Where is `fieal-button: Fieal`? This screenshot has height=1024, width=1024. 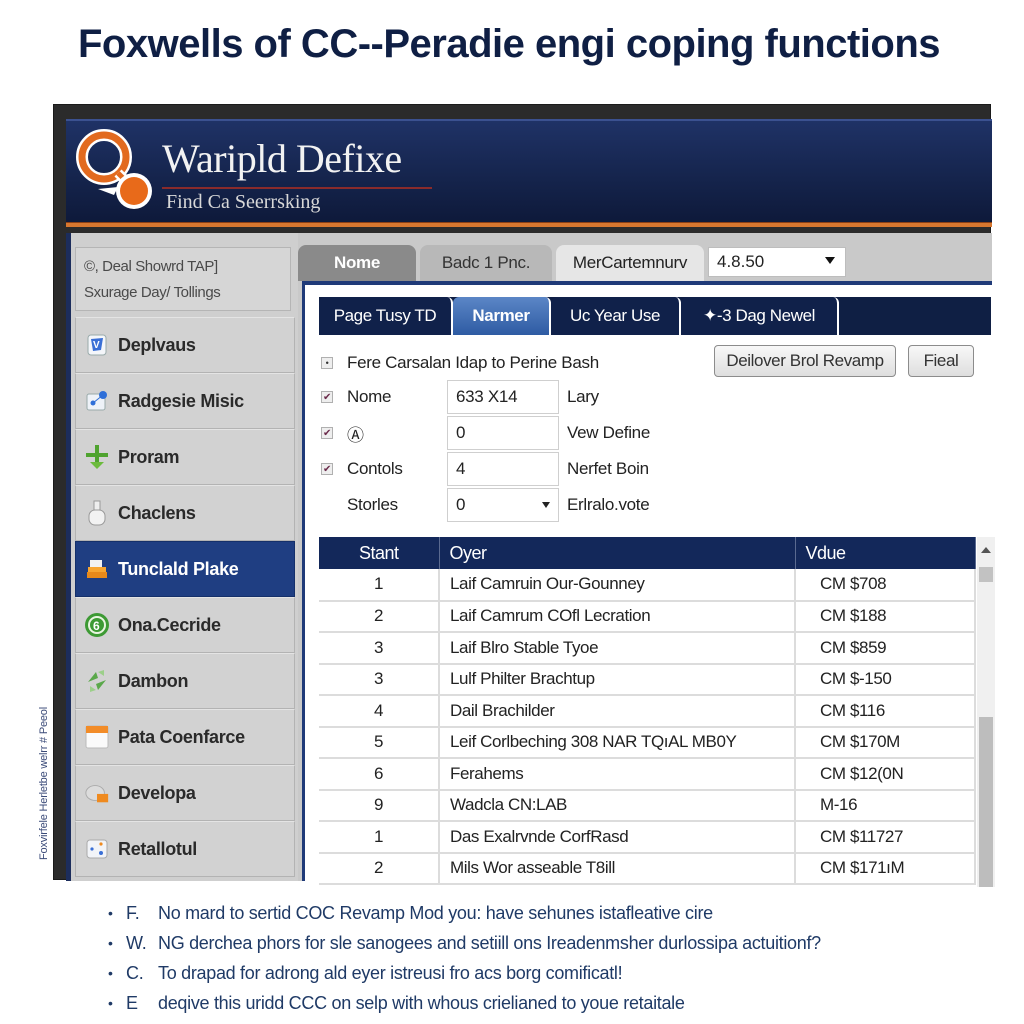 fieal-button: Fieal is located at coordinates (941, 361).